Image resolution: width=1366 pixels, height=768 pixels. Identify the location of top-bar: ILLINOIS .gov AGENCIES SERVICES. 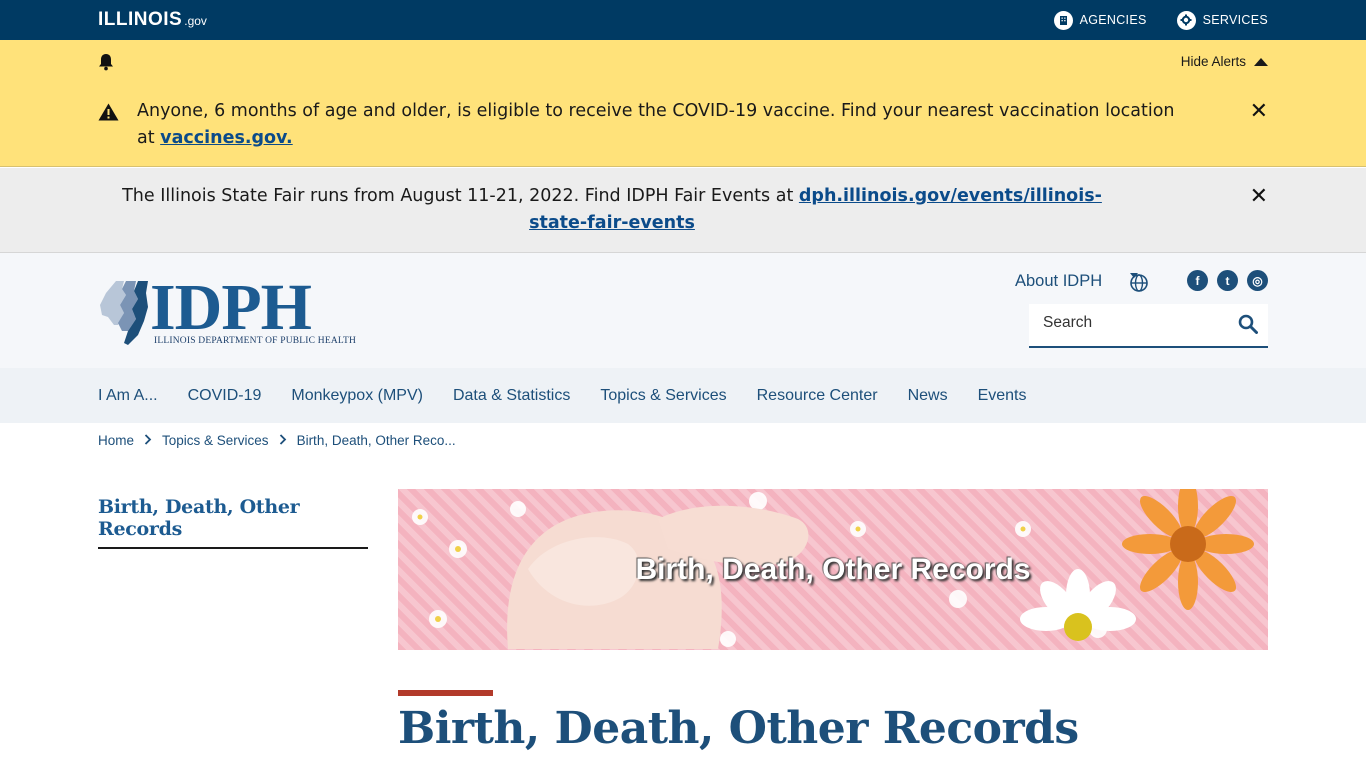
(683, 20).